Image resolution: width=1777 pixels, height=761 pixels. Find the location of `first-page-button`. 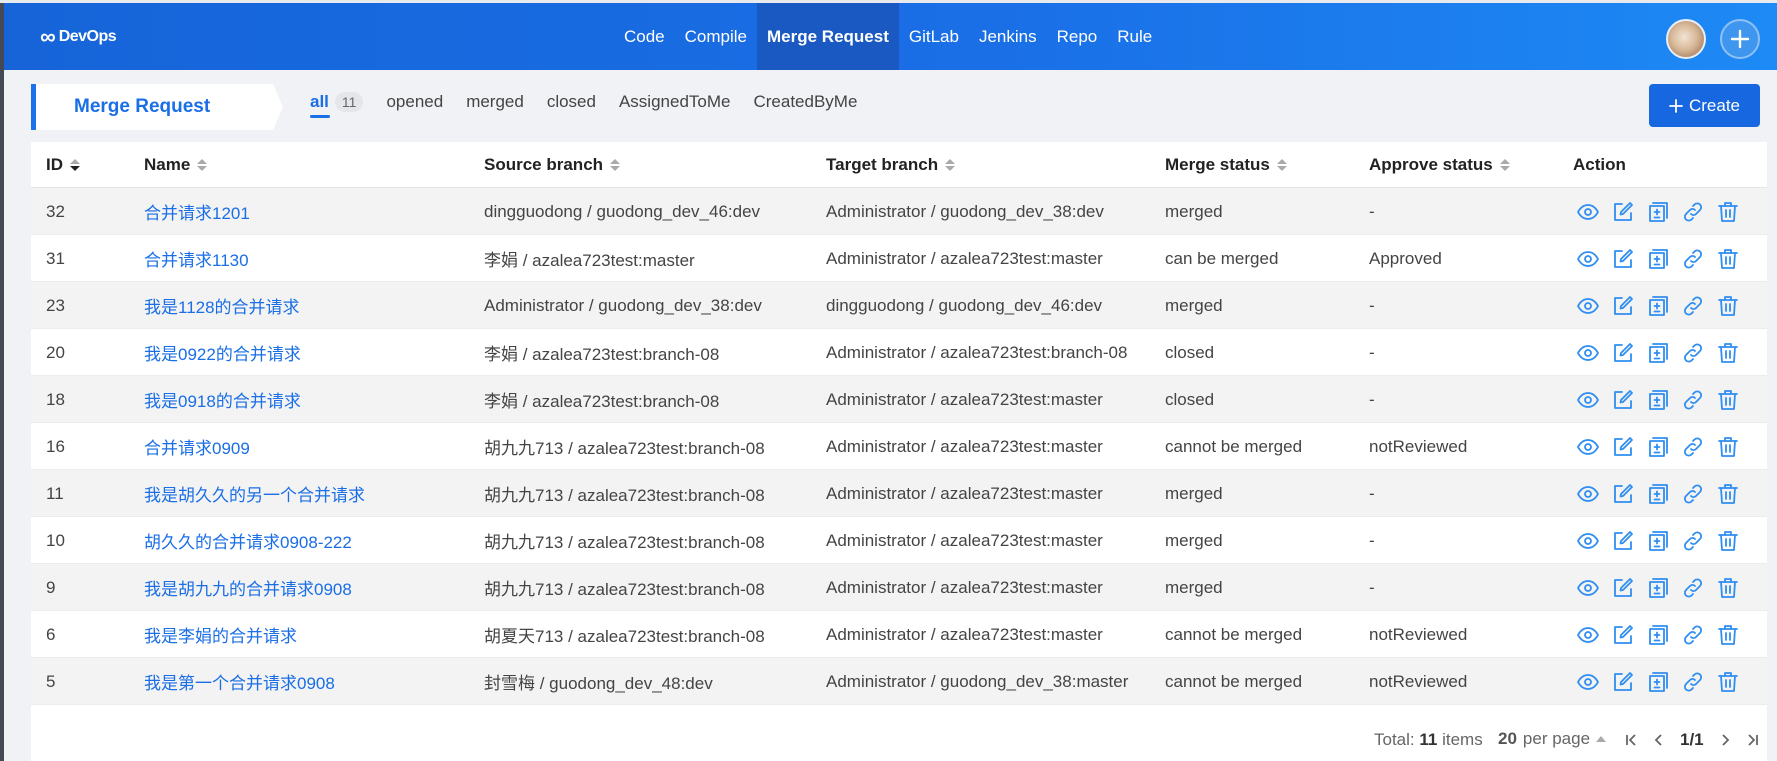

first-page-button is located at coordinates (1631, 740).